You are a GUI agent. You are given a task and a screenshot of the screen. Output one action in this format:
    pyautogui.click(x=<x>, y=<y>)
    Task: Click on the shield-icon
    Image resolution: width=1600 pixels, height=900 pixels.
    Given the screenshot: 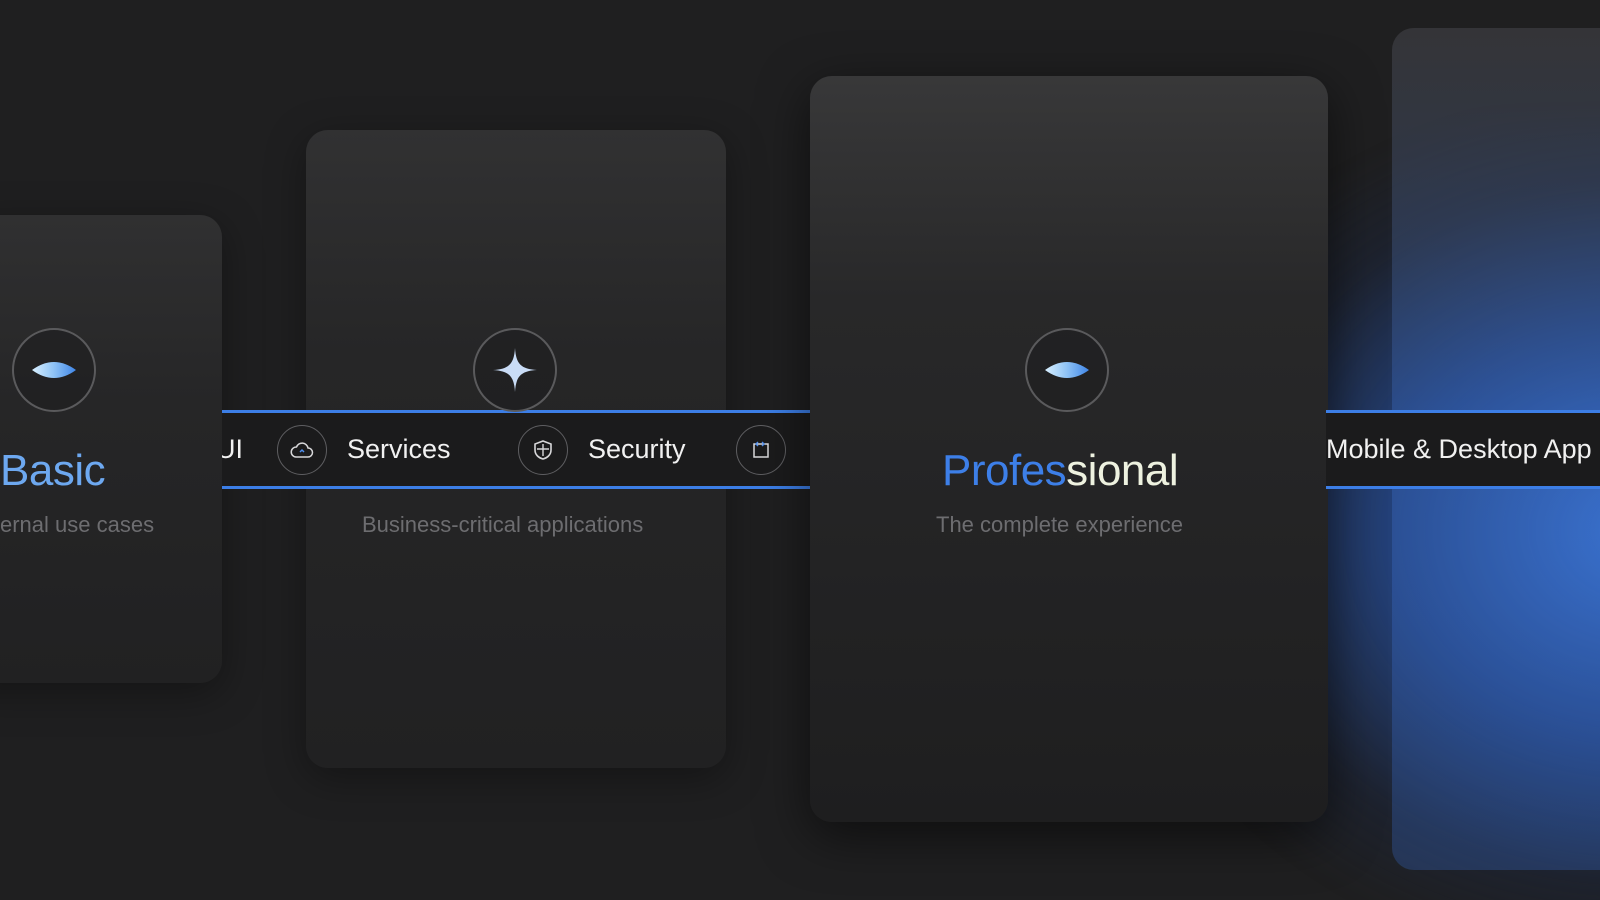 What is the action you would take?
    pyautogui.click(x=543, y=449)
    